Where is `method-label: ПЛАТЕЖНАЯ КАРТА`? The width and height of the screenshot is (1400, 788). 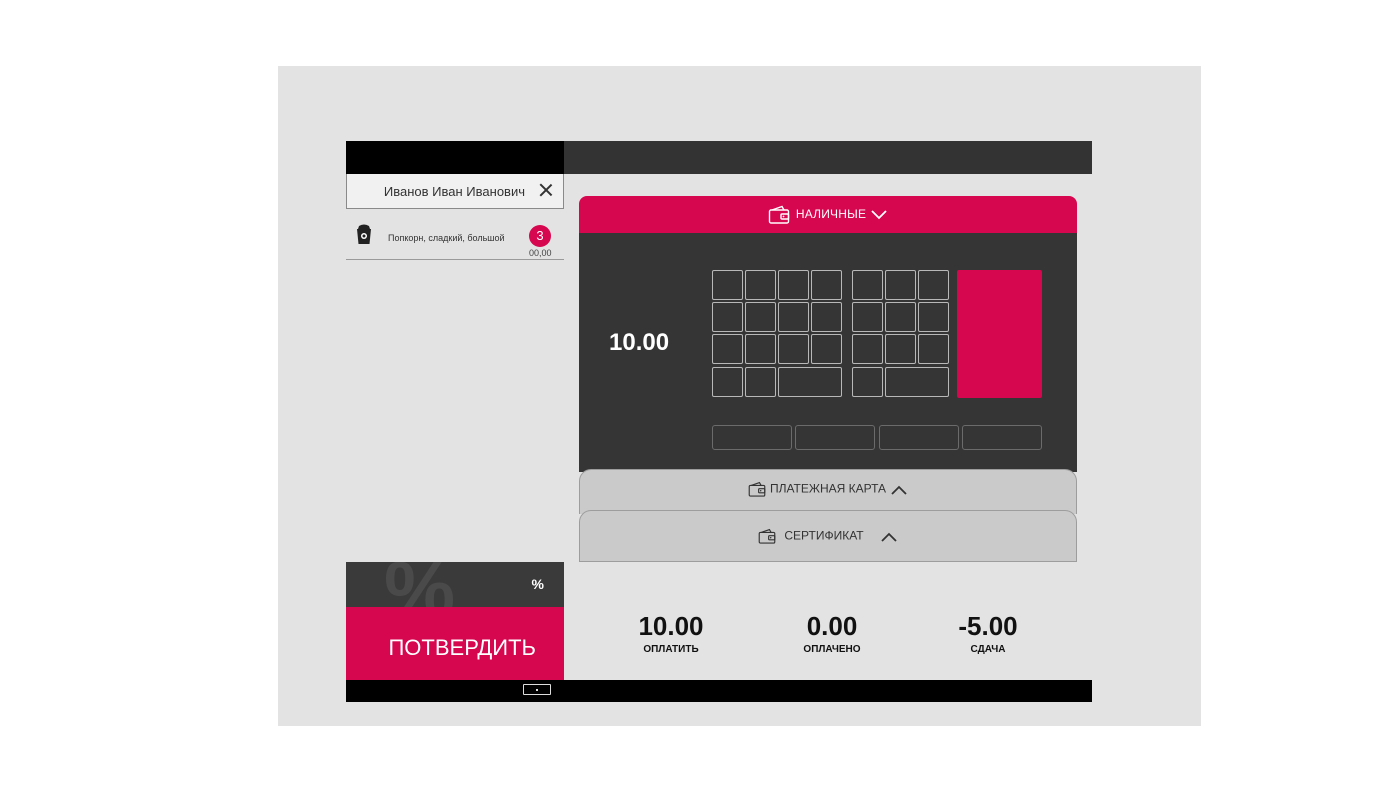
method-label: ПЛАТЕЖНАЯ КАРТА is located at coordinates (828, 488).